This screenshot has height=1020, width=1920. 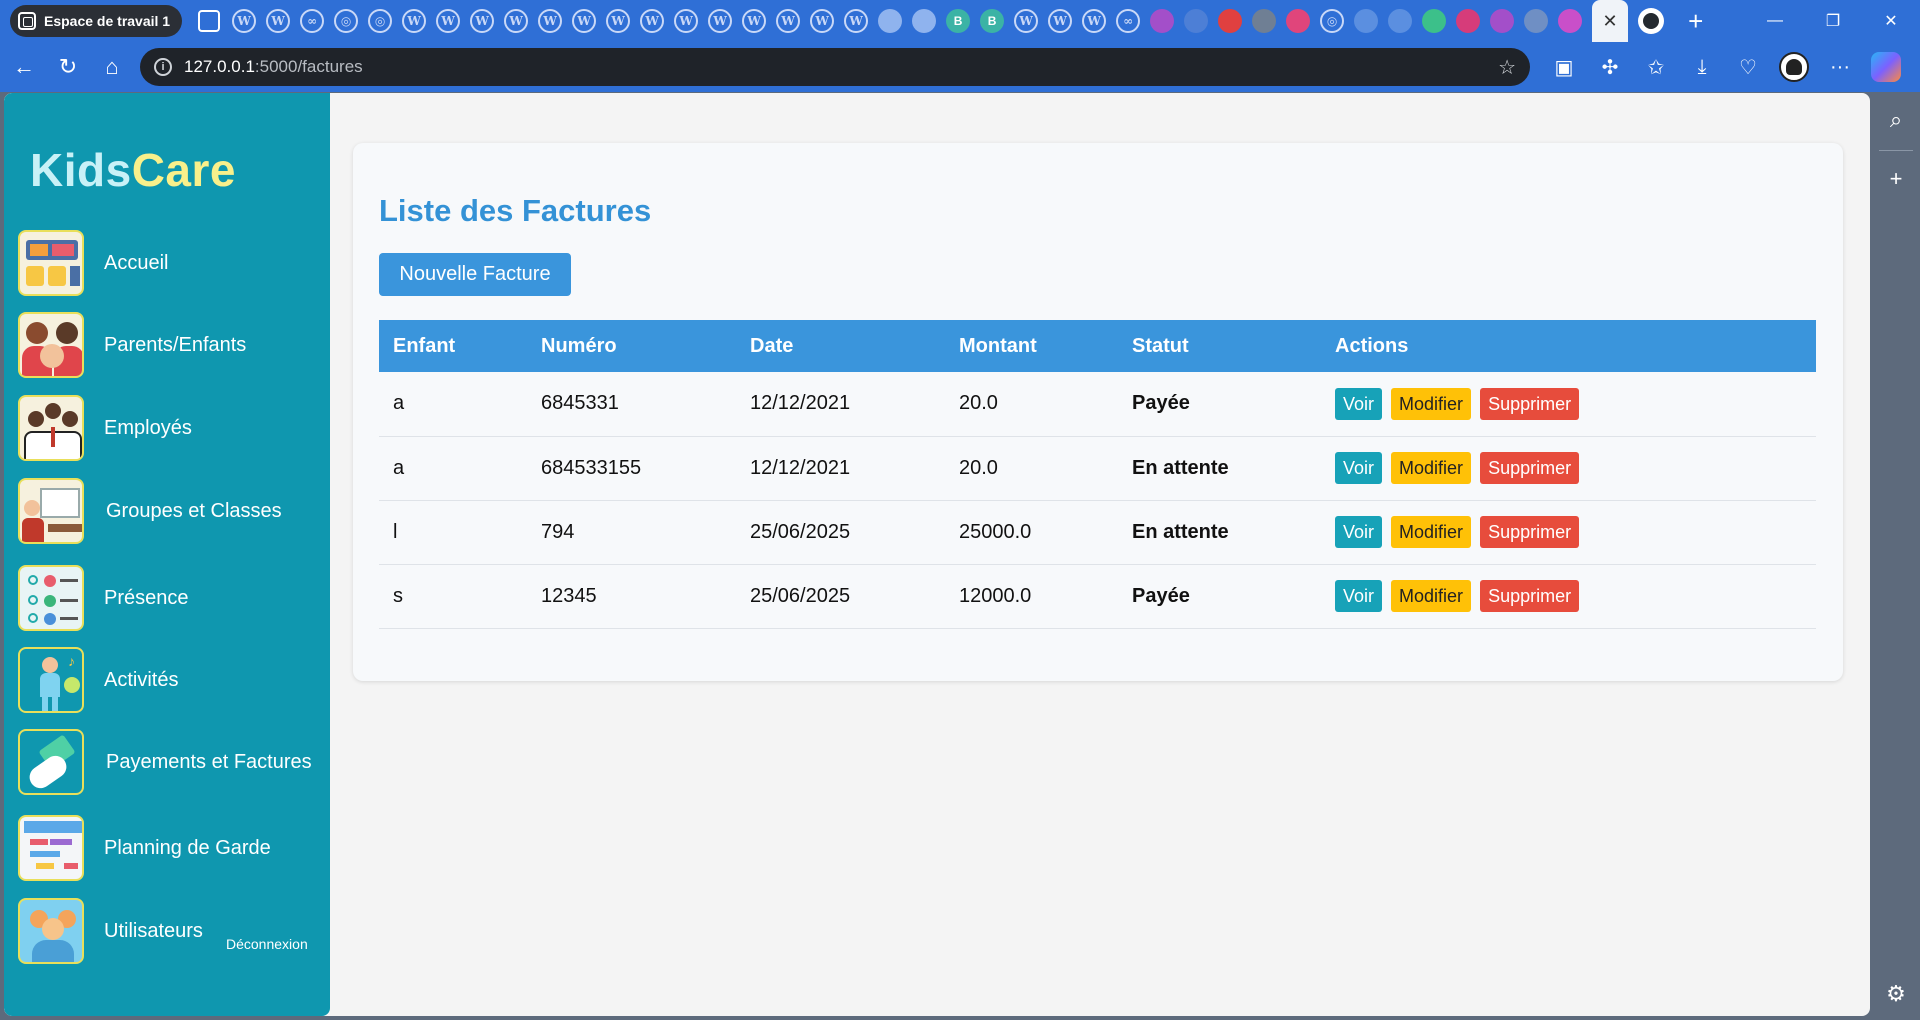 What do you see at coordinates (1775, 21) in the screenshot?
I see `minimize-icon: —` at bounding box center [1775, 21].